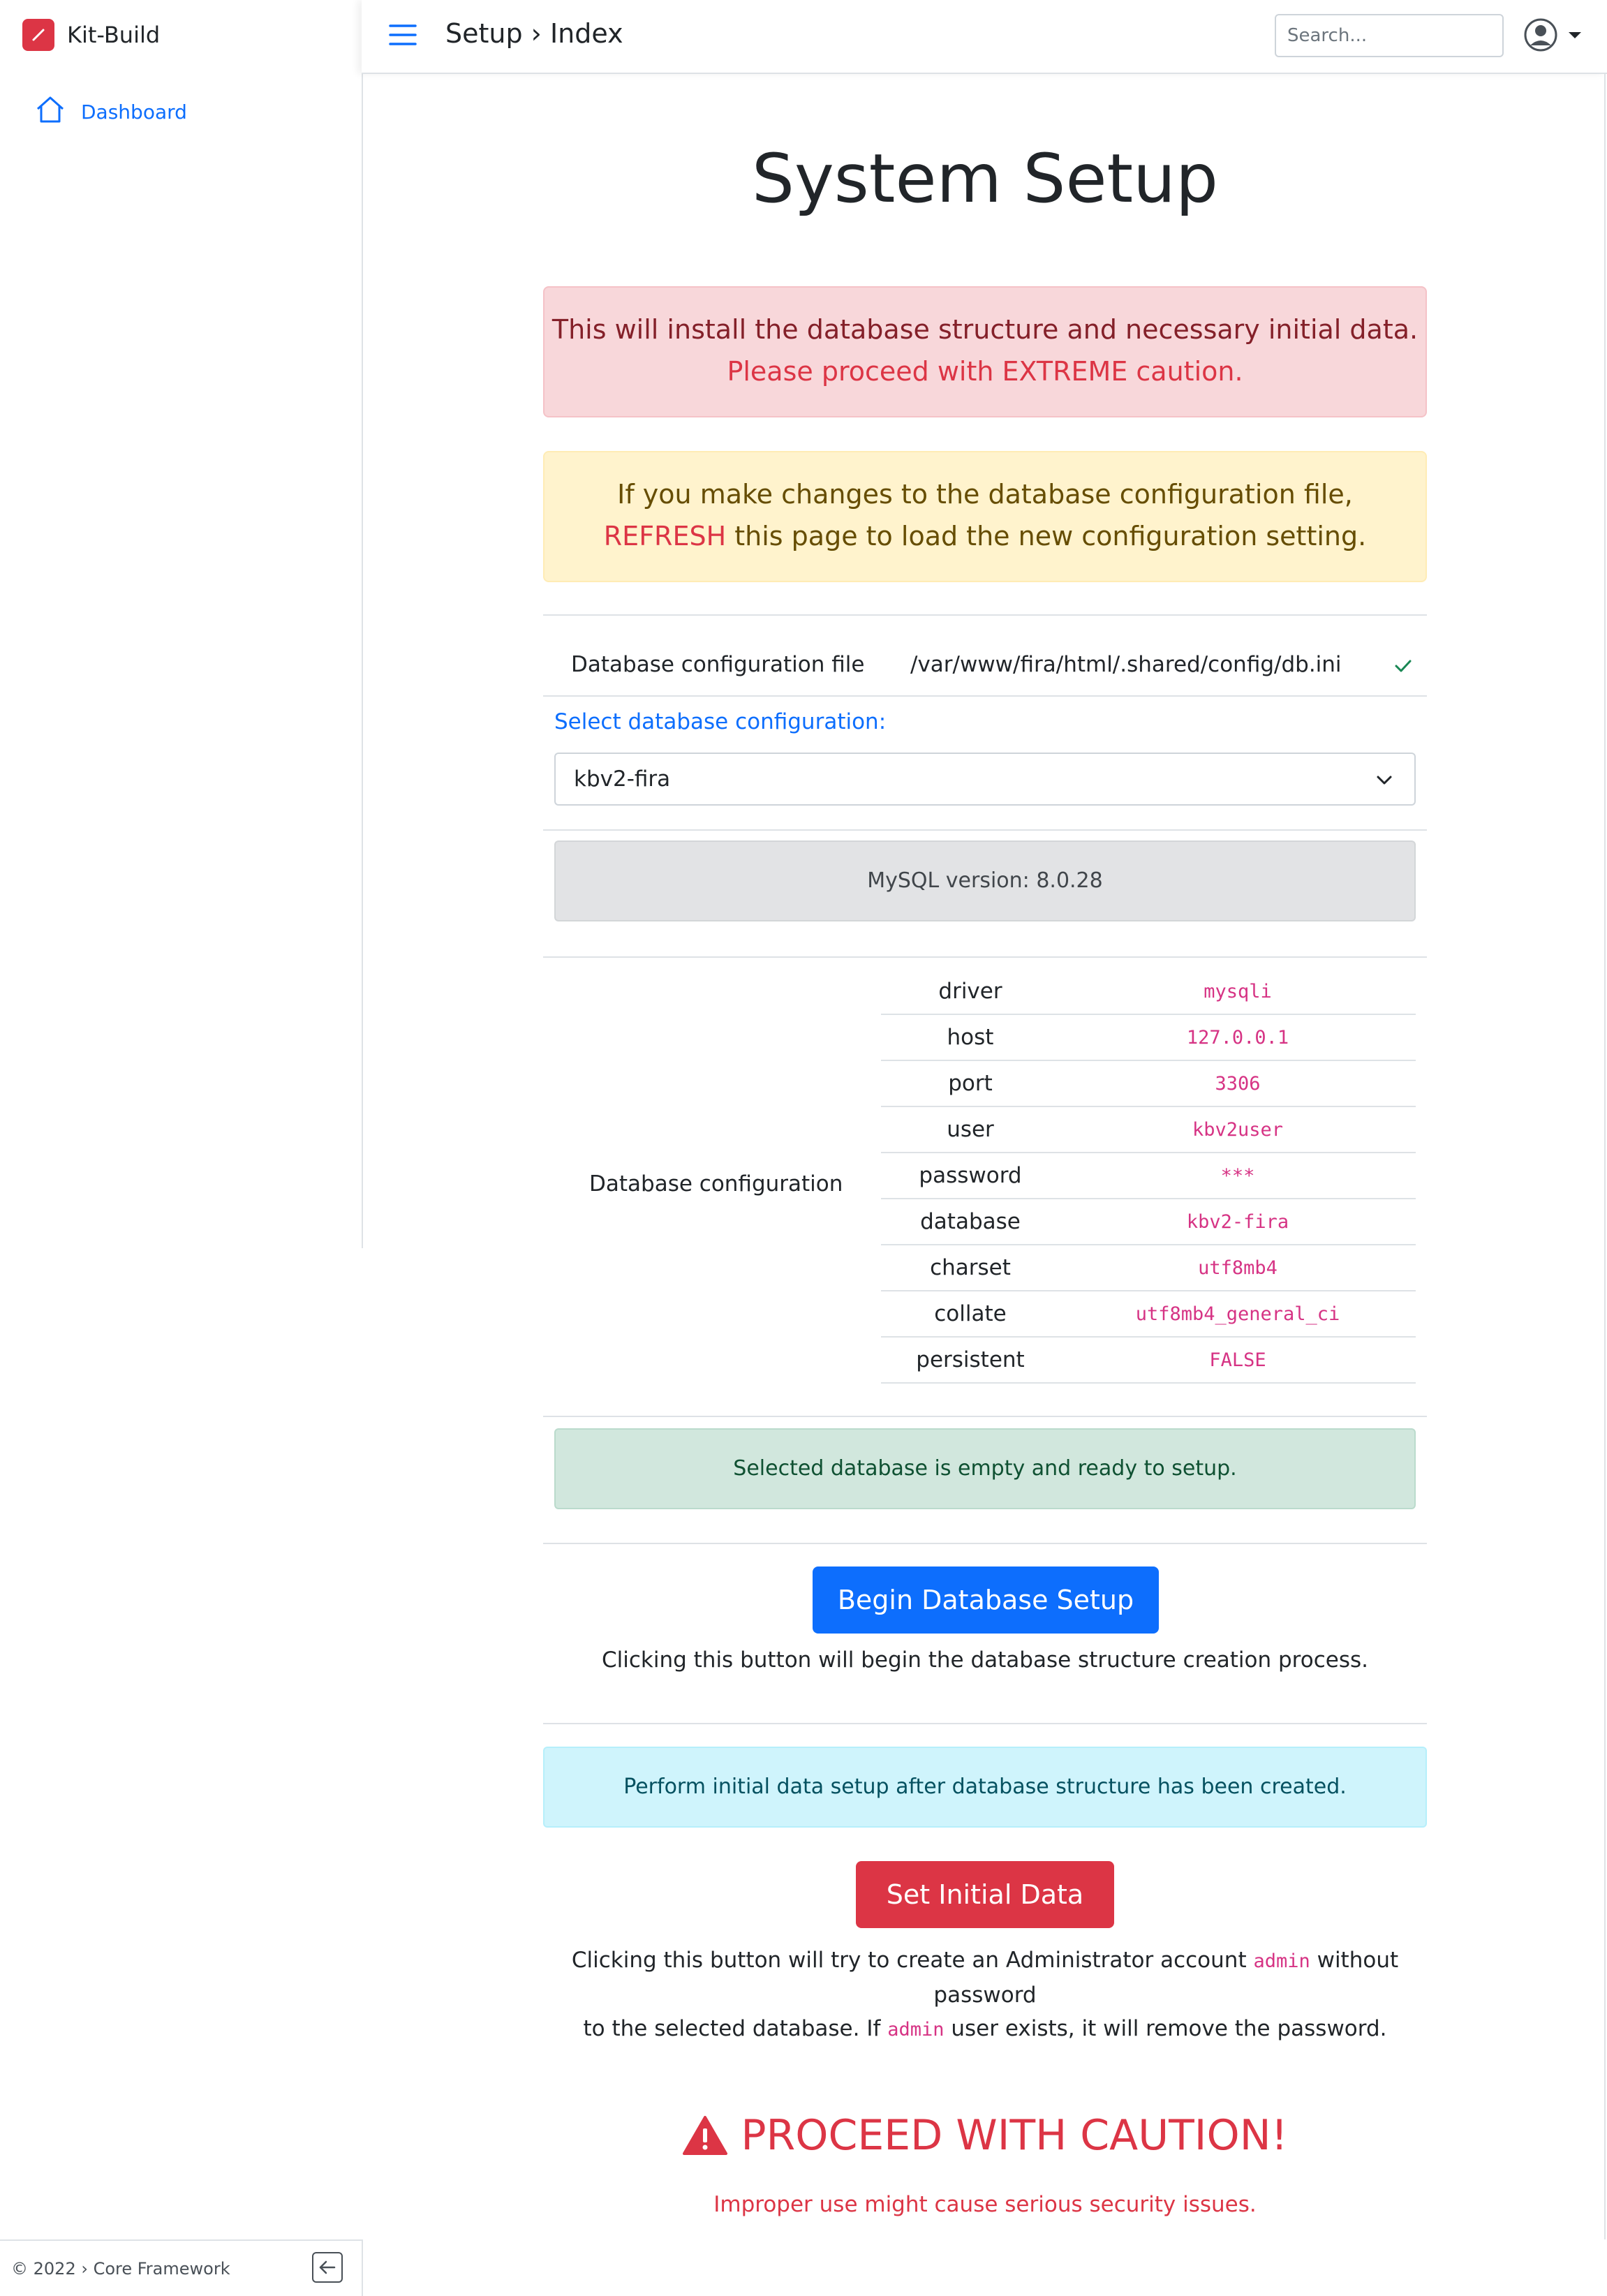 The width and height of the screenshot is (1607, 2296). I want to click on begin-database-setup-button: Begin Database Setup, so click(986, 1600).